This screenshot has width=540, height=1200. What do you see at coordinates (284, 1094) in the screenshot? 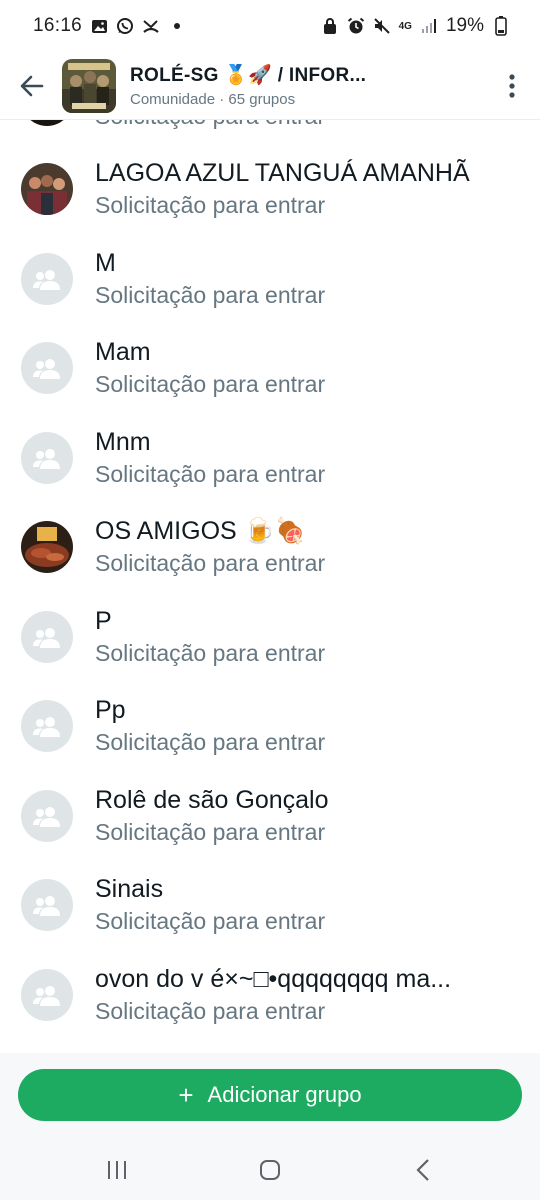
I see `add-group-label: Adicionar grupo` at bounding box center [284, 1094].